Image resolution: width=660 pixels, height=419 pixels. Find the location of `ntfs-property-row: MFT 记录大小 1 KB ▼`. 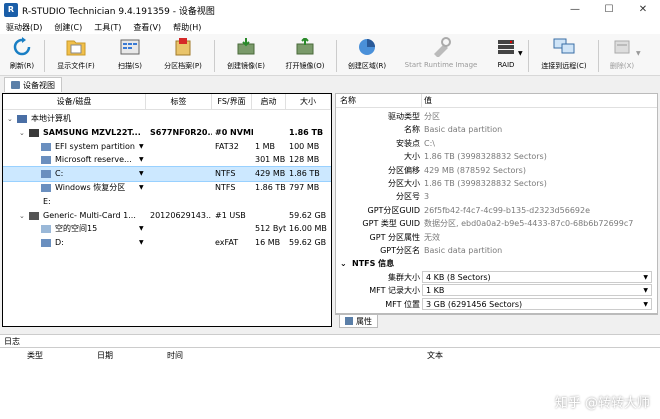

ntfs-property-row: MFT 记录大小 1 KB ▼ is located at coordinates (496, 290).